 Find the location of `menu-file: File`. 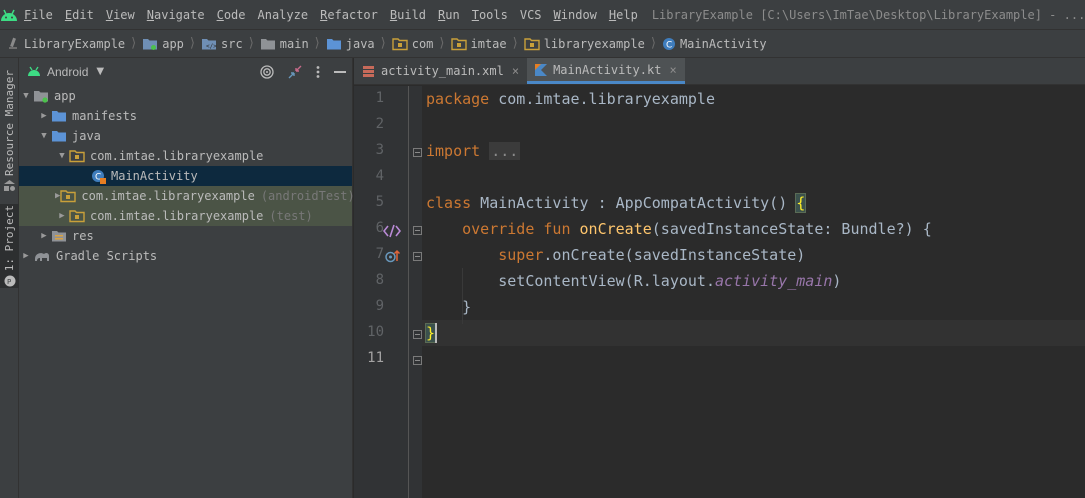

menu-file: File is located at coordinates (38, 15).